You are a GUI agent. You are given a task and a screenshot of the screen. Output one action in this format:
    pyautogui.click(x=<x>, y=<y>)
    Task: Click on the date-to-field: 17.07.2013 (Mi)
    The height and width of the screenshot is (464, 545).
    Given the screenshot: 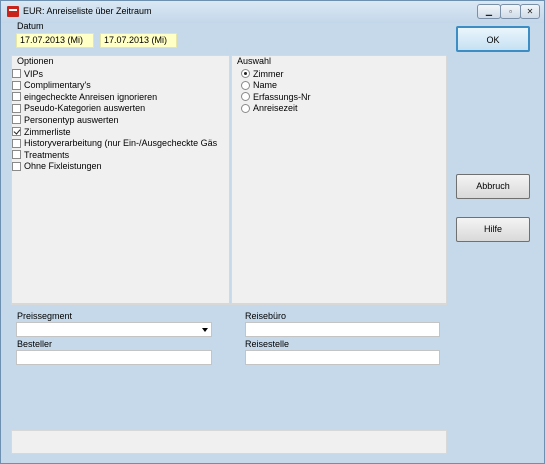 What is the action you would take?
    pyautogui.click(x=138, y=40)
    